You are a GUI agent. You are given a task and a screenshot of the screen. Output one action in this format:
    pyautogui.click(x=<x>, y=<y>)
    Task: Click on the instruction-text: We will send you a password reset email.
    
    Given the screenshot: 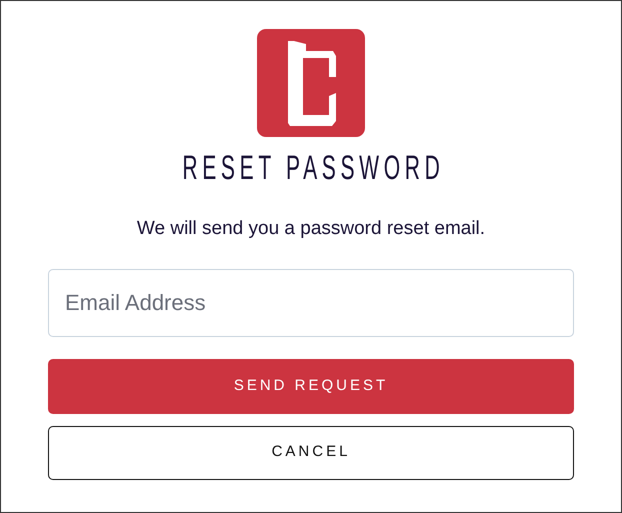 What is the action you would take?
    pyautogui.click(x=311, y=229)
    